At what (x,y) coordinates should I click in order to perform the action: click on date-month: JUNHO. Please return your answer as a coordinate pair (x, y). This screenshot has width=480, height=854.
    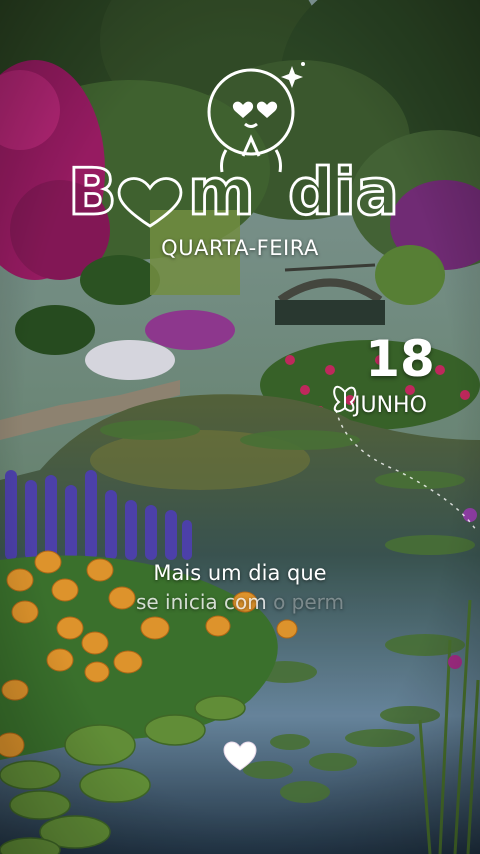
    Looking at the image, I should click on (390, 405).